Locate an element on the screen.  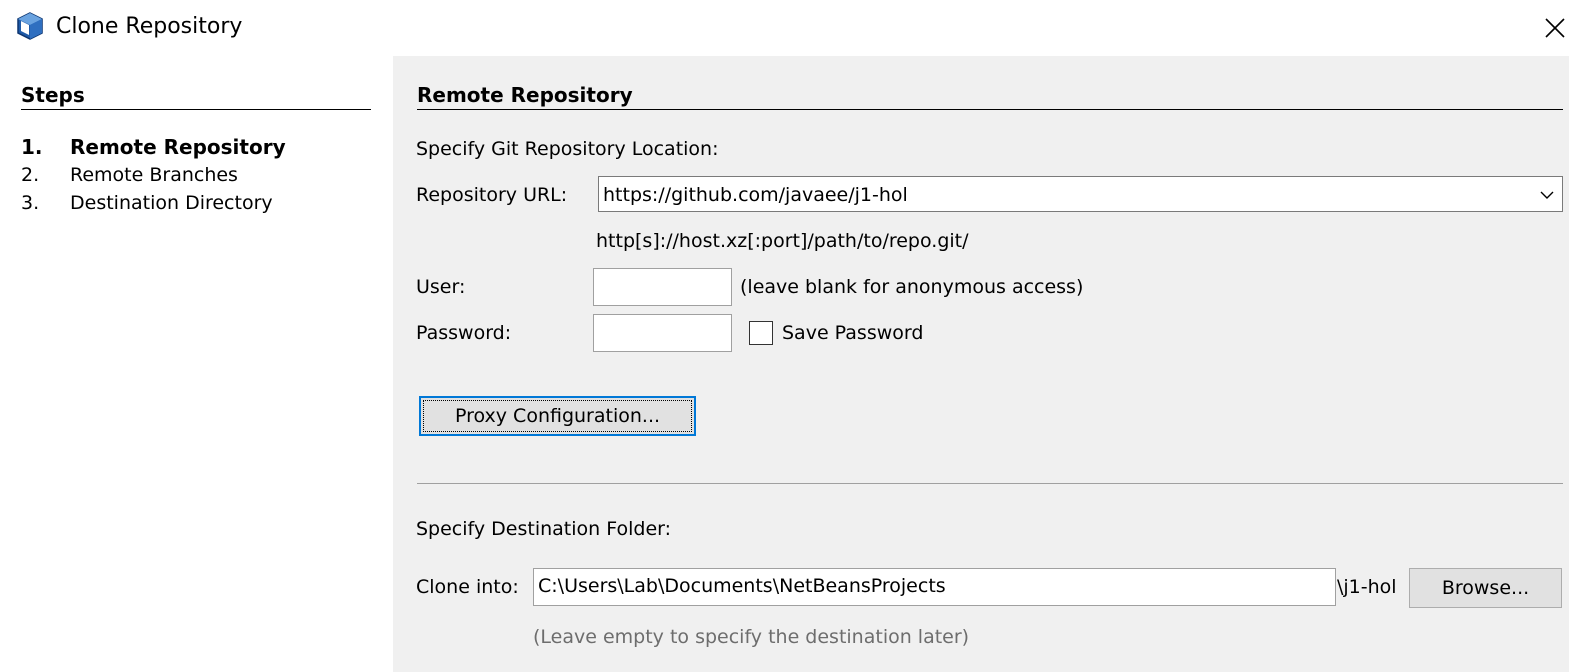
clone-into-value: C:\Users\Lab\Documents\NetBeansProjects is located at coordinates (742, 586).